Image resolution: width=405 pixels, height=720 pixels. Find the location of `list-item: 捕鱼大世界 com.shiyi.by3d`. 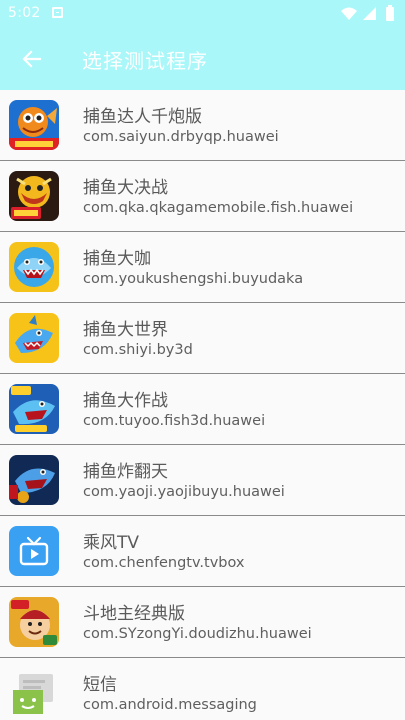

list-item: 捕鱼大世界 com.shiyi.by3d is located at coordinates (202, 338).